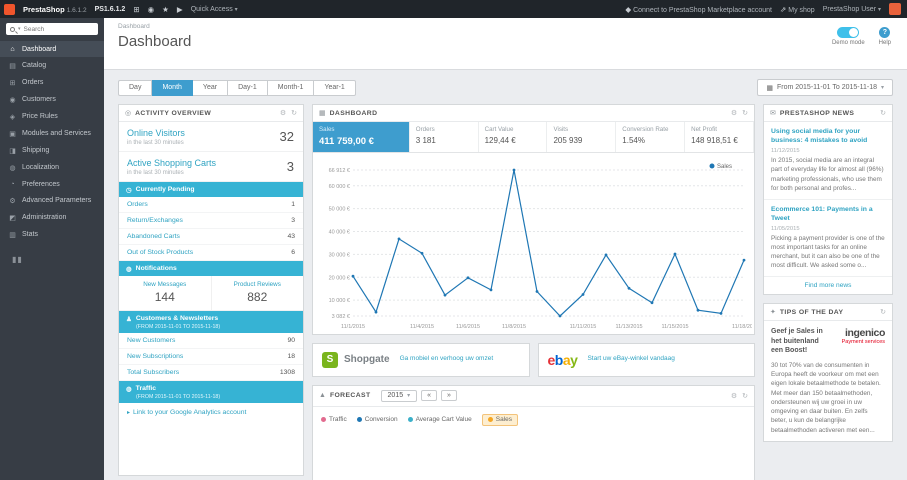 Image resolution: width=907 pixels, height=480 pixels. I want to click on quick-access-menu: Quick Access ▾, so click(214, 9).